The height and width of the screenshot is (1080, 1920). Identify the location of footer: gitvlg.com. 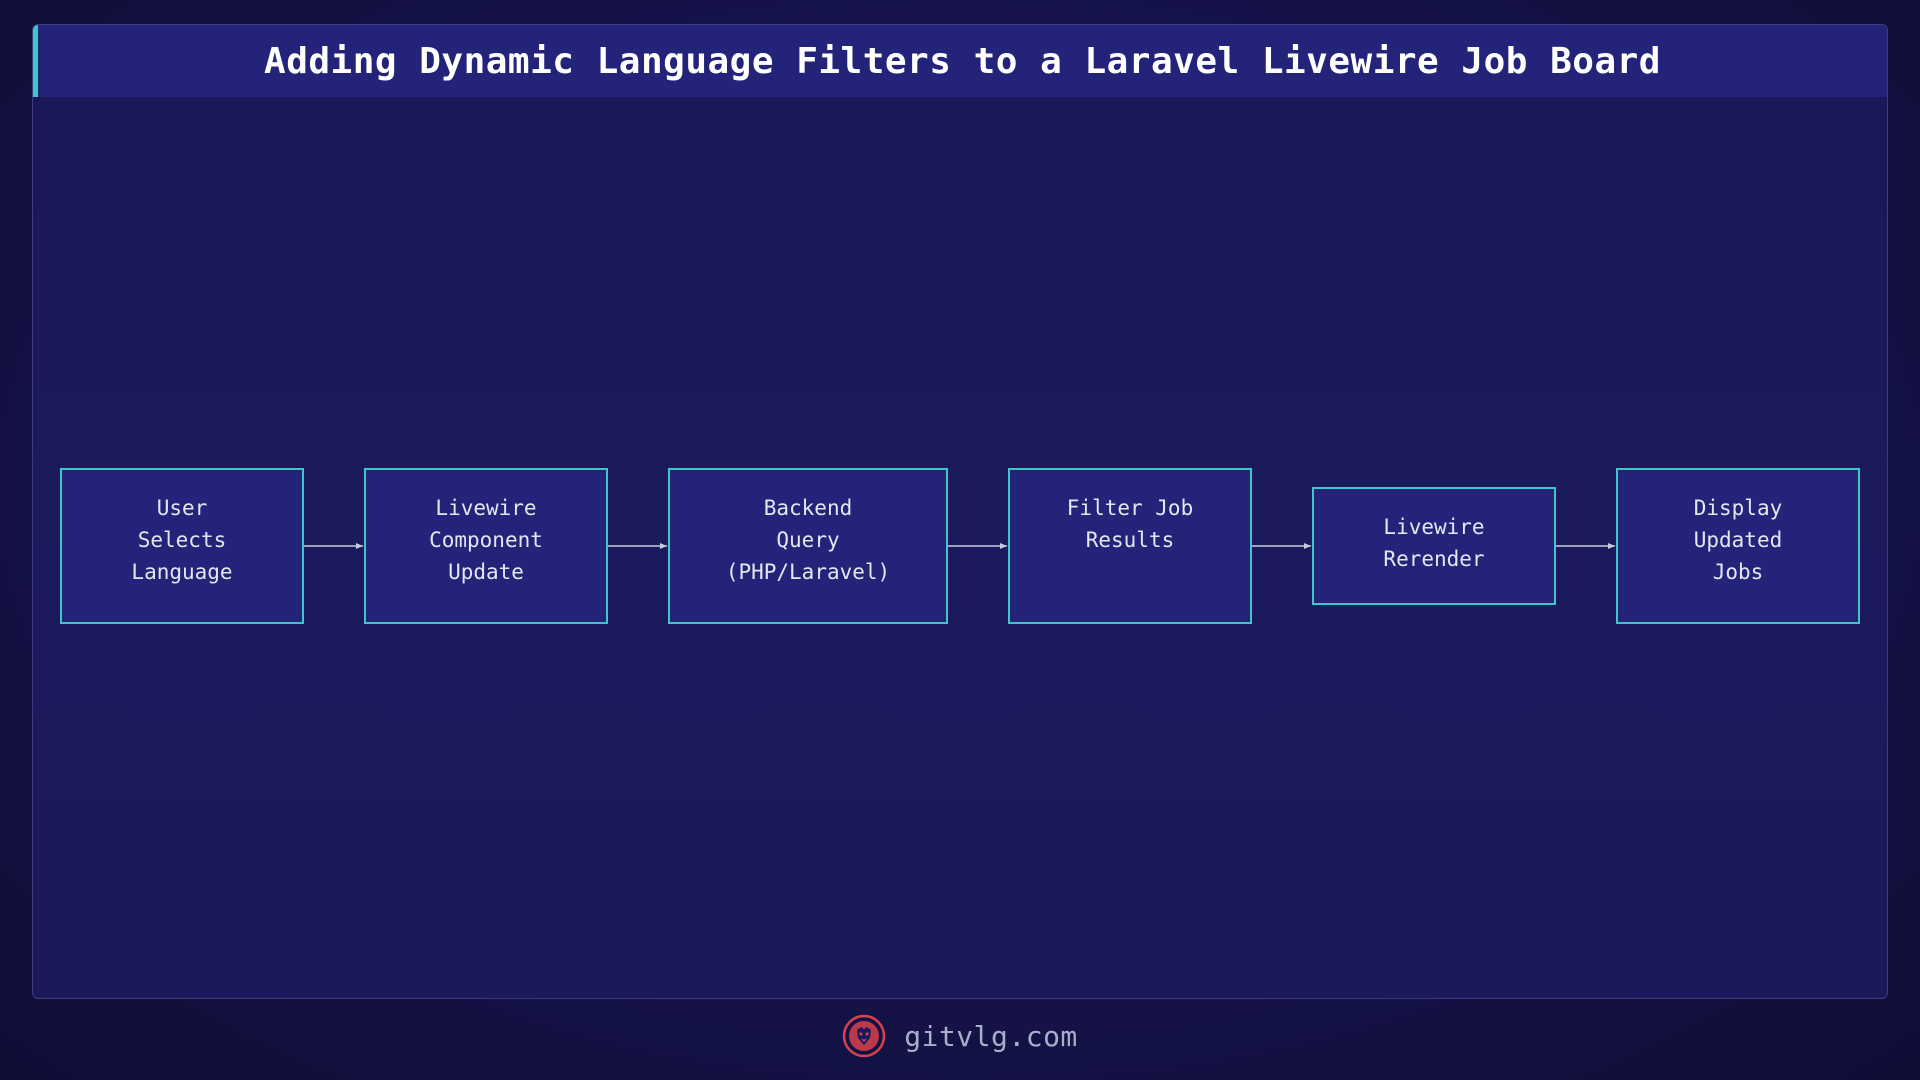
(960, 1036).